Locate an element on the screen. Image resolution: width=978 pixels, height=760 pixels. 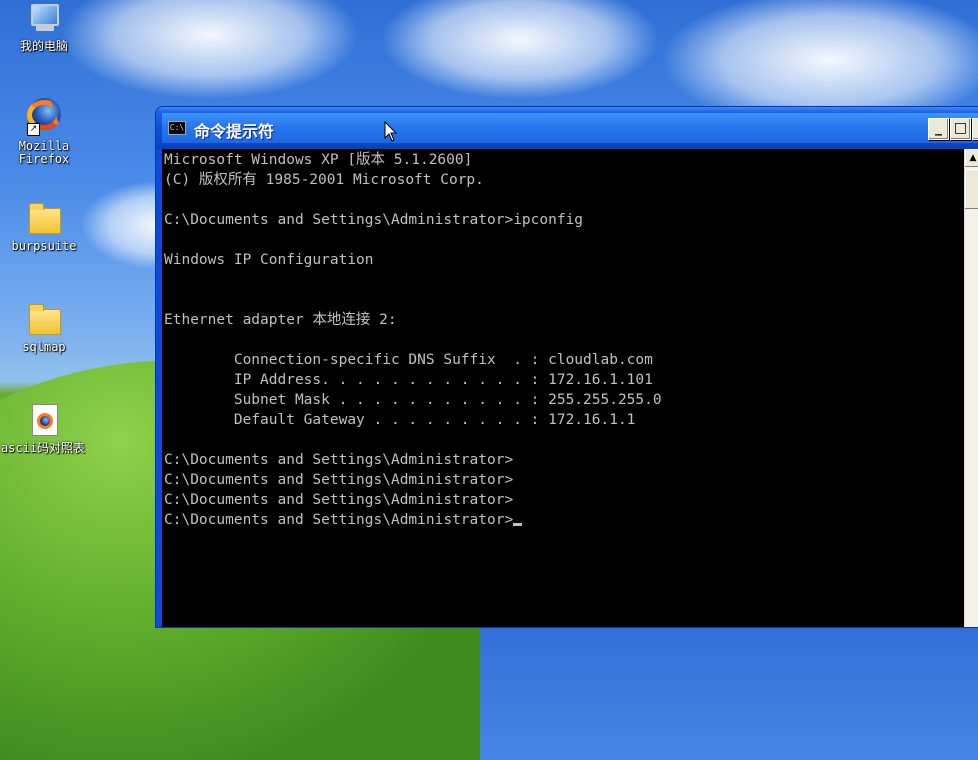
desktop-icon-label: 我的电脑 is located at coordinates (43, 46).